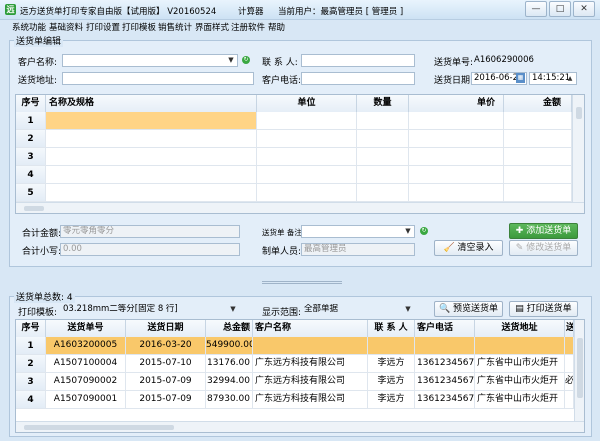  Describe the element at coordinates (570, 78) in the screenshot. I see `spin-icon: ▲` at that location.